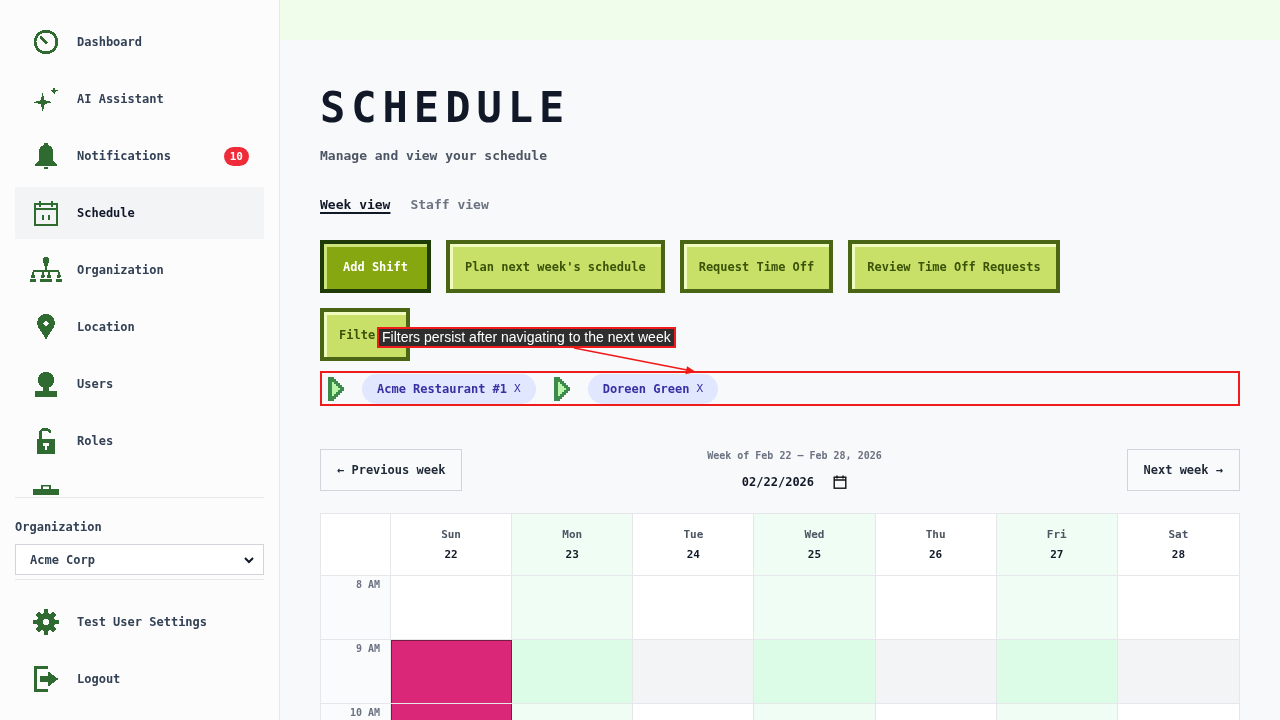 This screenshot has height=720, width=1280. Describe the element at coordinates (442, 388) in the screenshot. I see `filter-chip-label: Acme Restaurant #1` at that location.